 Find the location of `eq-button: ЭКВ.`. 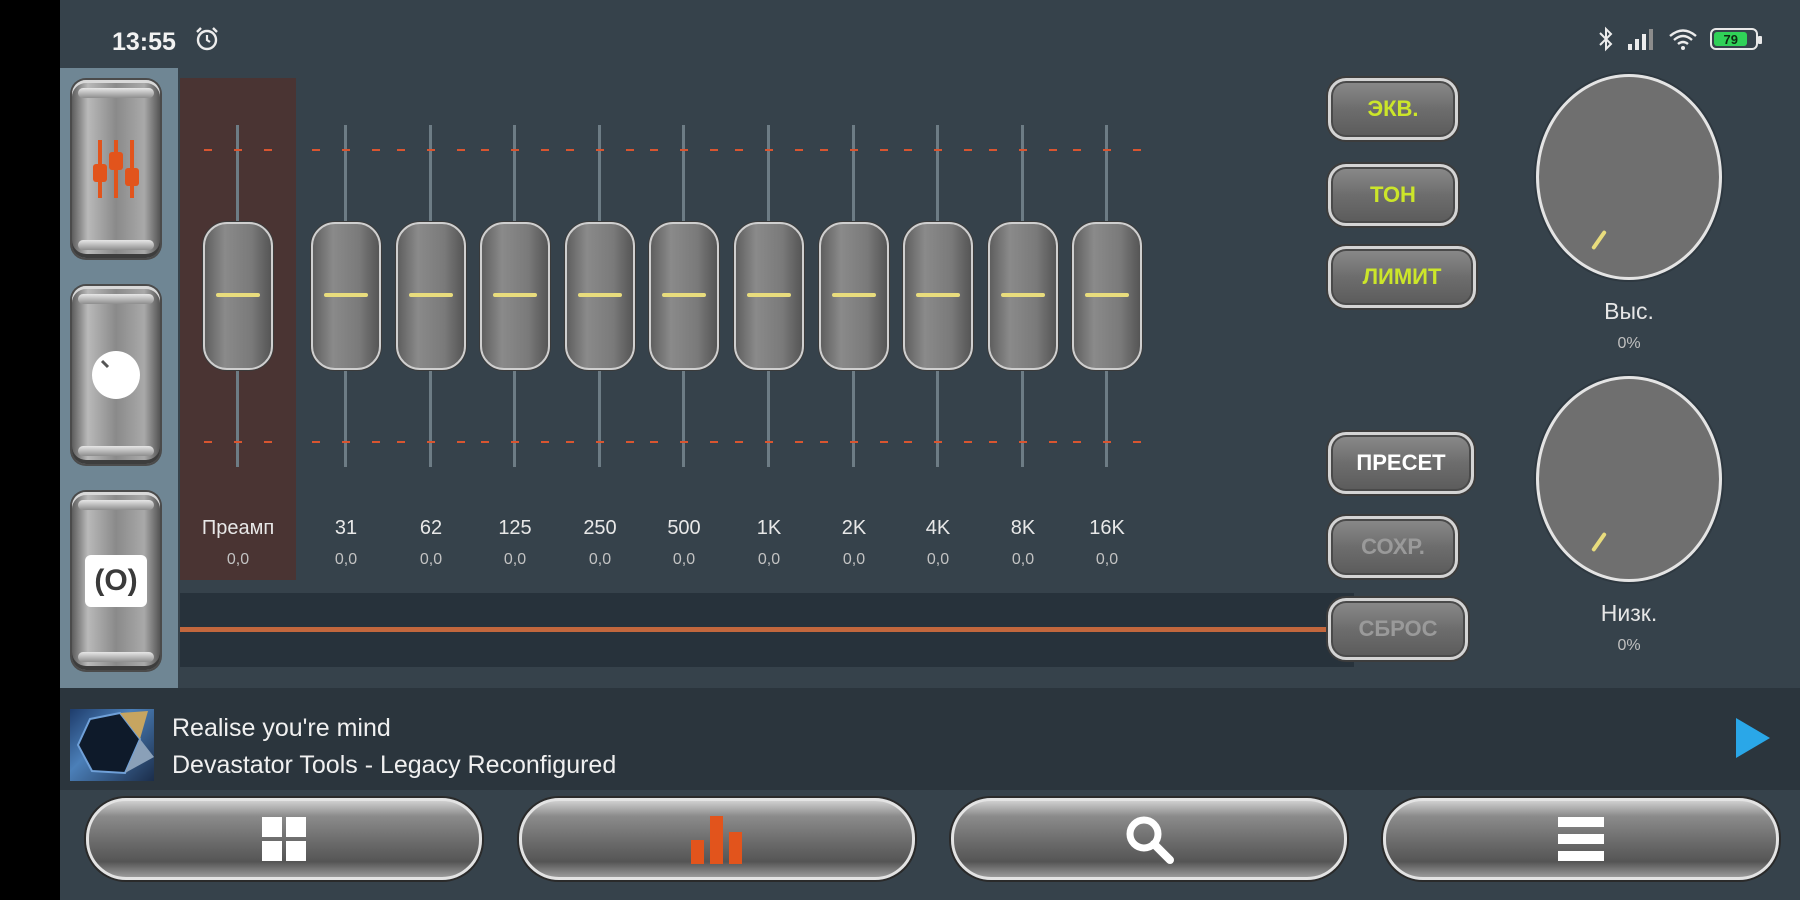

eq-button: ЭКВ. is located at coordinates (1393, 109).